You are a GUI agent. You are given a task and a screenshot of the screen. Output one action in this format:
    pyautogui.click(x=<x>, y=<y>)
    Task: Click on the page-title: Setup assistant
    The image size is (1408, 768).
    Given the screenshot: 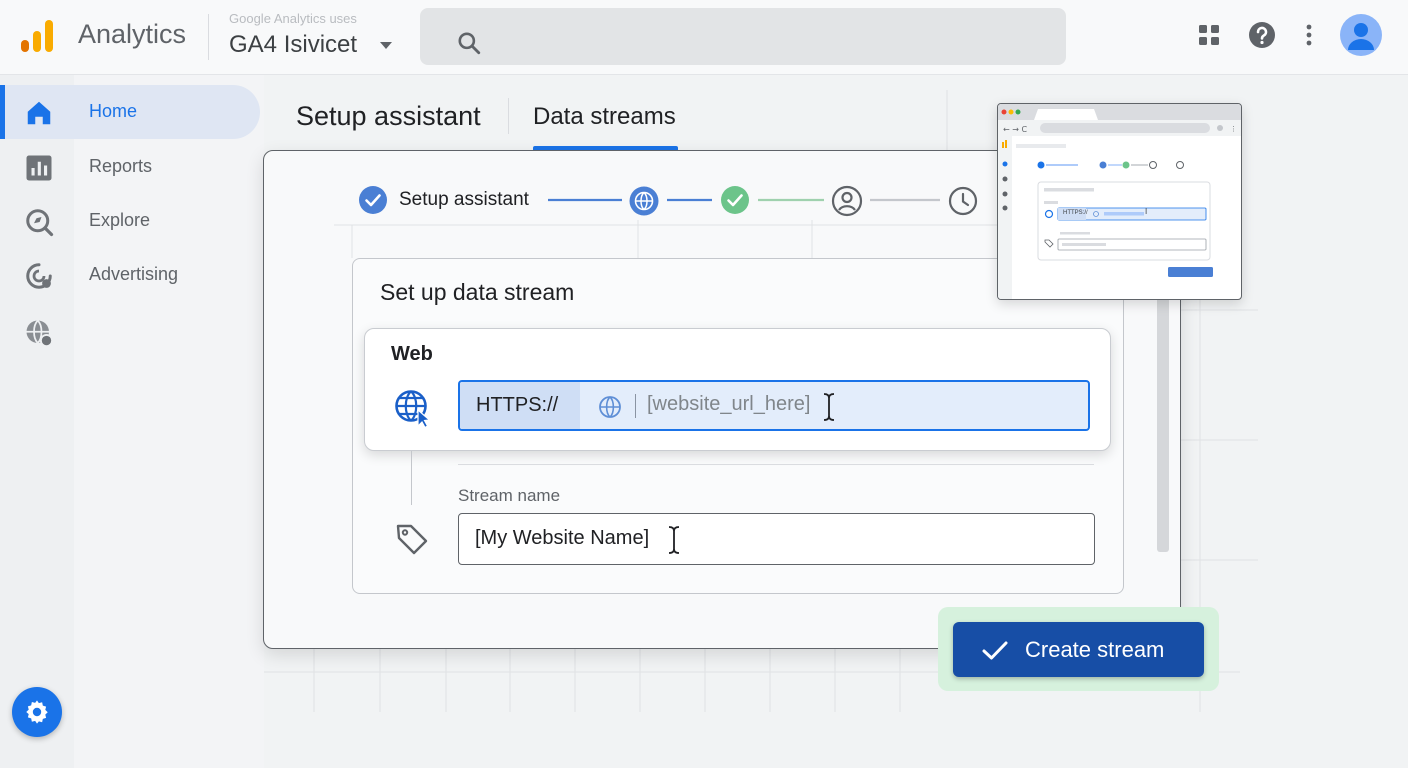 What is the action you would take?
    pyautogui.click(x=388, y=116)
    